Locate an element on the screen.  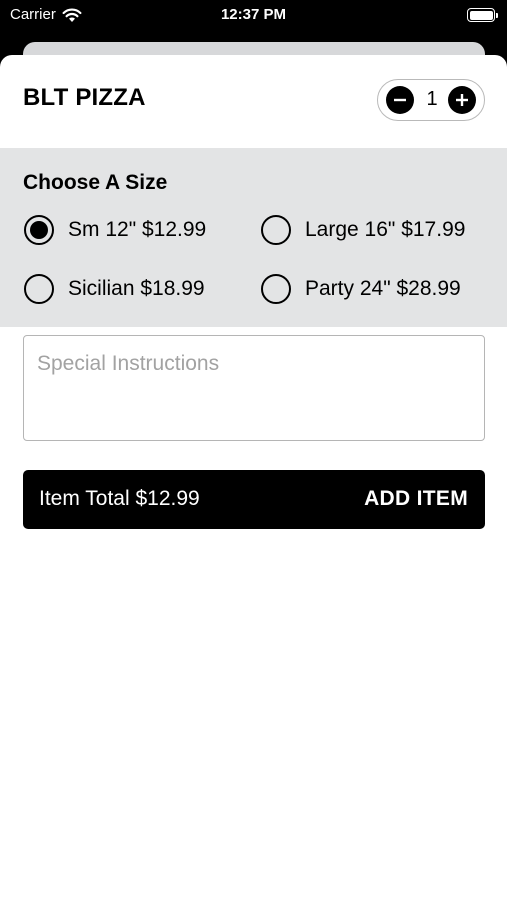
clock: 12:37 PM is located at coordinates (253, 14).